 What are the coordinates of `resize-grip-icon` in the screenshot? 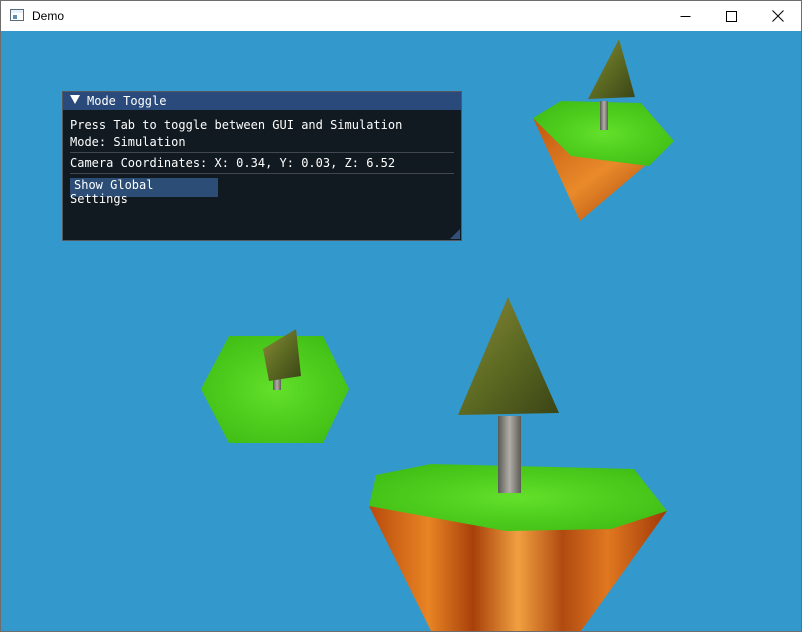 It's located at (455, 234).